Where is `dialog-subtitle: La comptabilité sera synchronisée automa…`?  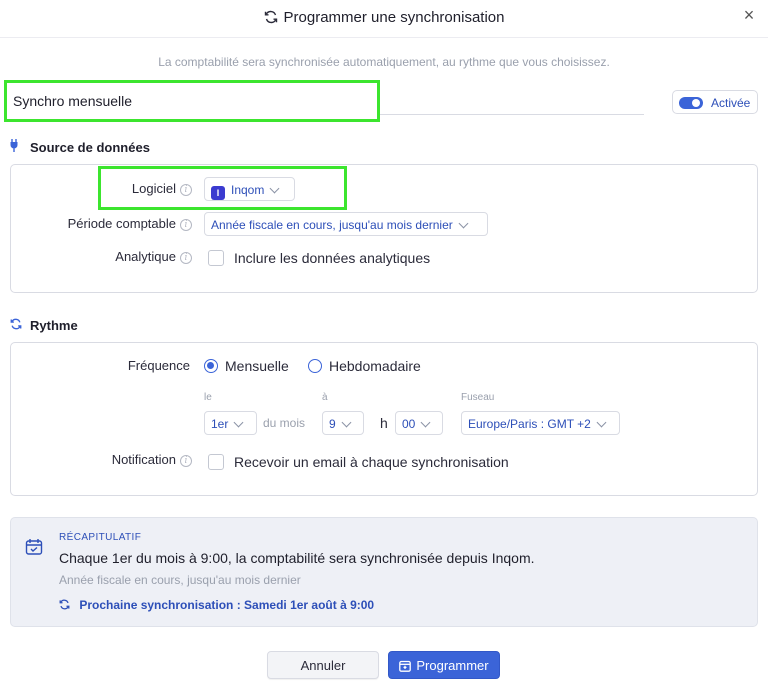
dialog-subtitle: La comptabilité sera synchronisée automa… is located at coordinates (384, 62).